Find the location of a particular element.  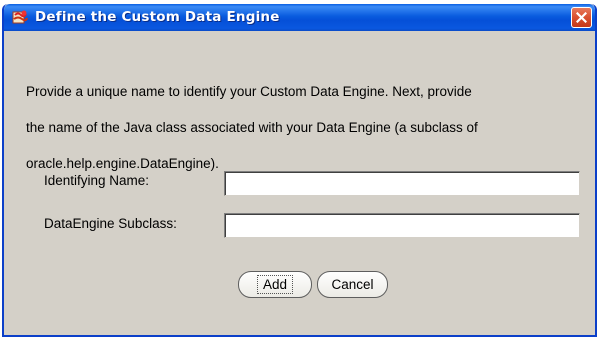

cancel-button-label: Cancel is located at coordinates (352, 284).